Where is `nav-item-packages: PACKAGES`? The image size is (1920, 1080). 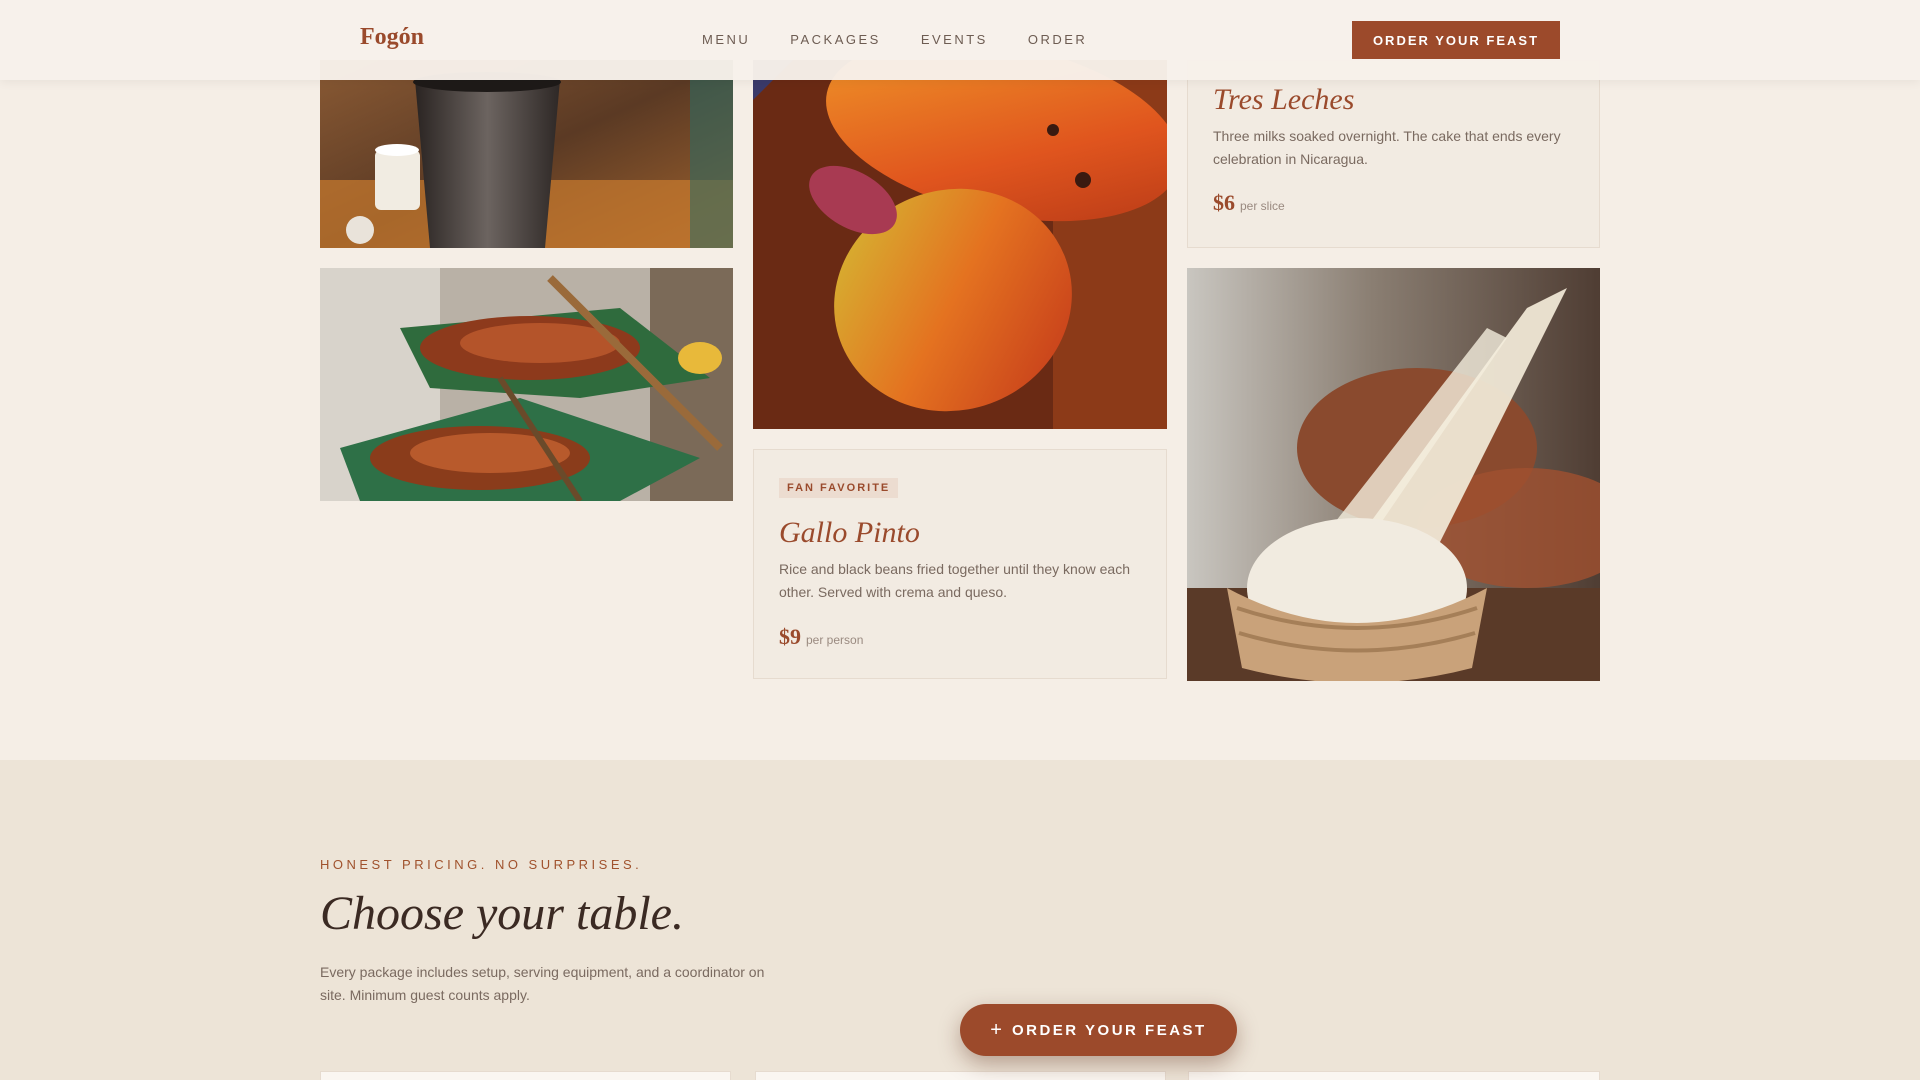 nav-item-packages: PACKAGES is located at coordinates (835, 39).